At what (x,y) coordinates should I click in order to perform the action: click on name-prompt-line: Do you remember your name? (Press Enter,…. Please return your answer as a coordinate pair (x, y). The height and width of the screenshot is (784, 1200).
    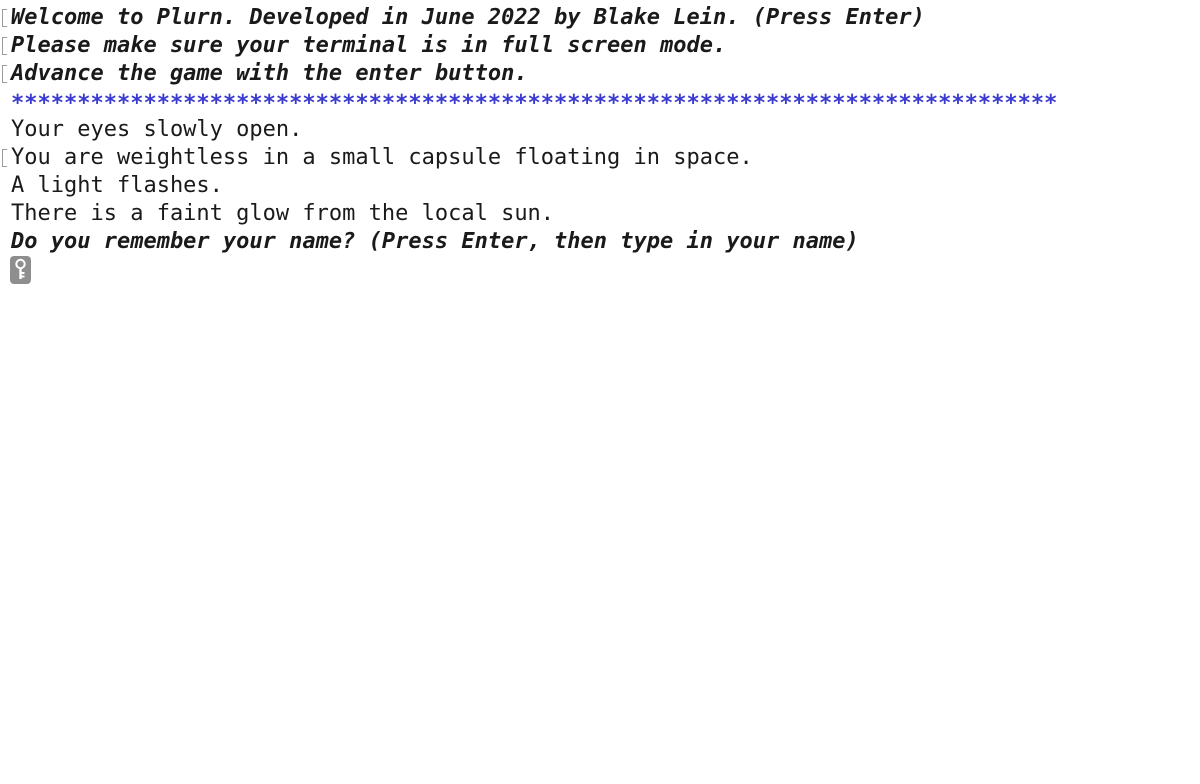
    Looking at the image, I should click on (435, 241).